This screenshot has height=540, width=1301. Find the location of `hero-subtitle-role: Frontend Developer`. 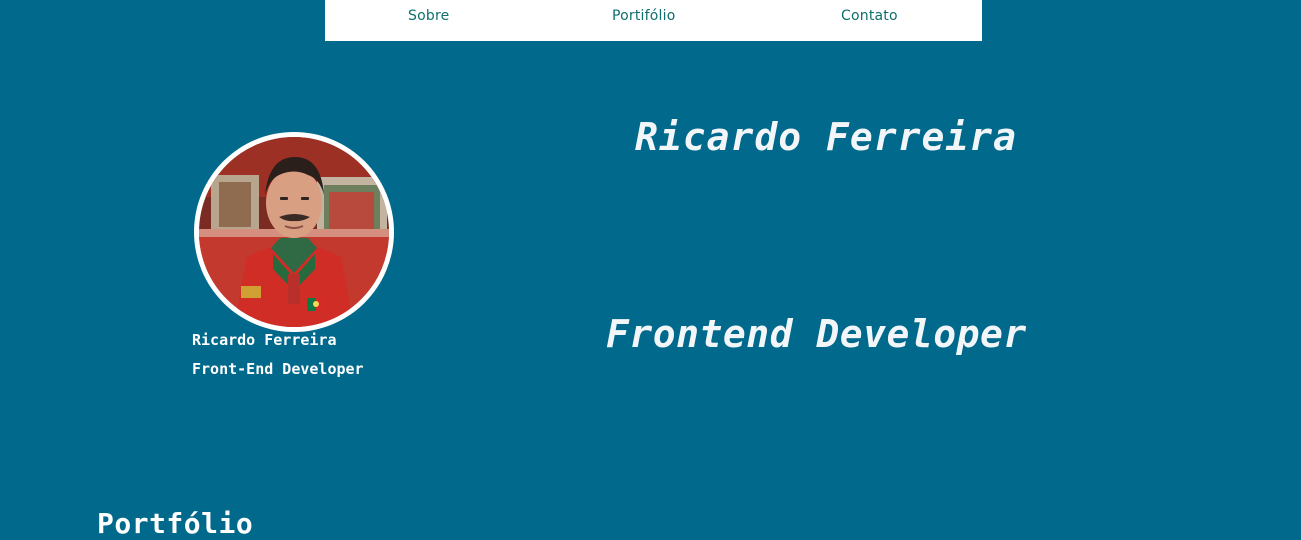

hero-subtitle-role: Frontend Developer is located at coordinates (816, 333).